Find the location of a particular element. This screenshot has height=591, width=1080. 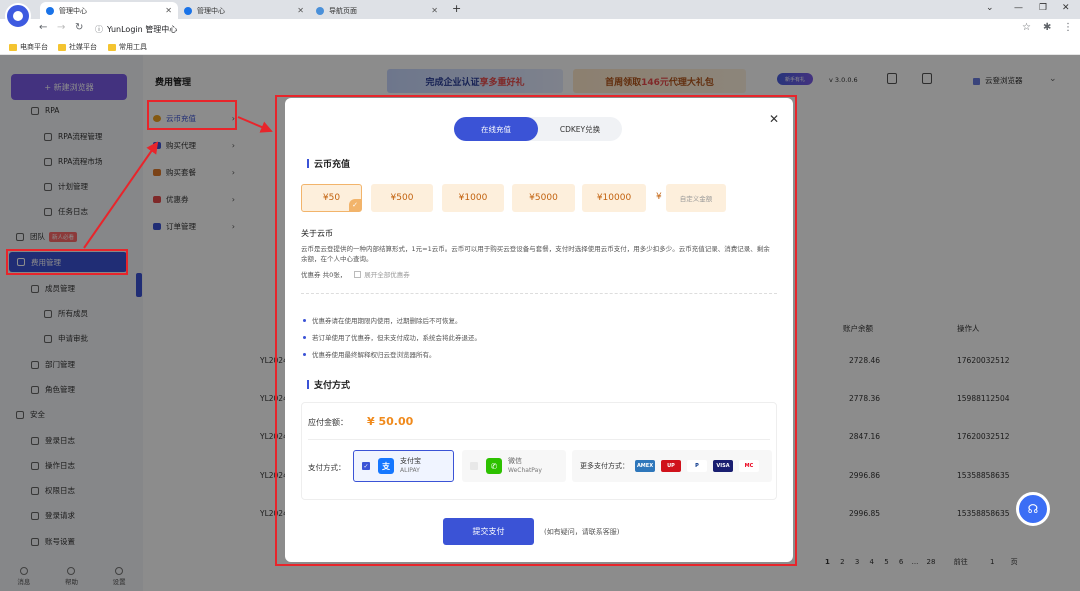

recharge-section-title: 云币充值 is located at coordinates (328, 163).